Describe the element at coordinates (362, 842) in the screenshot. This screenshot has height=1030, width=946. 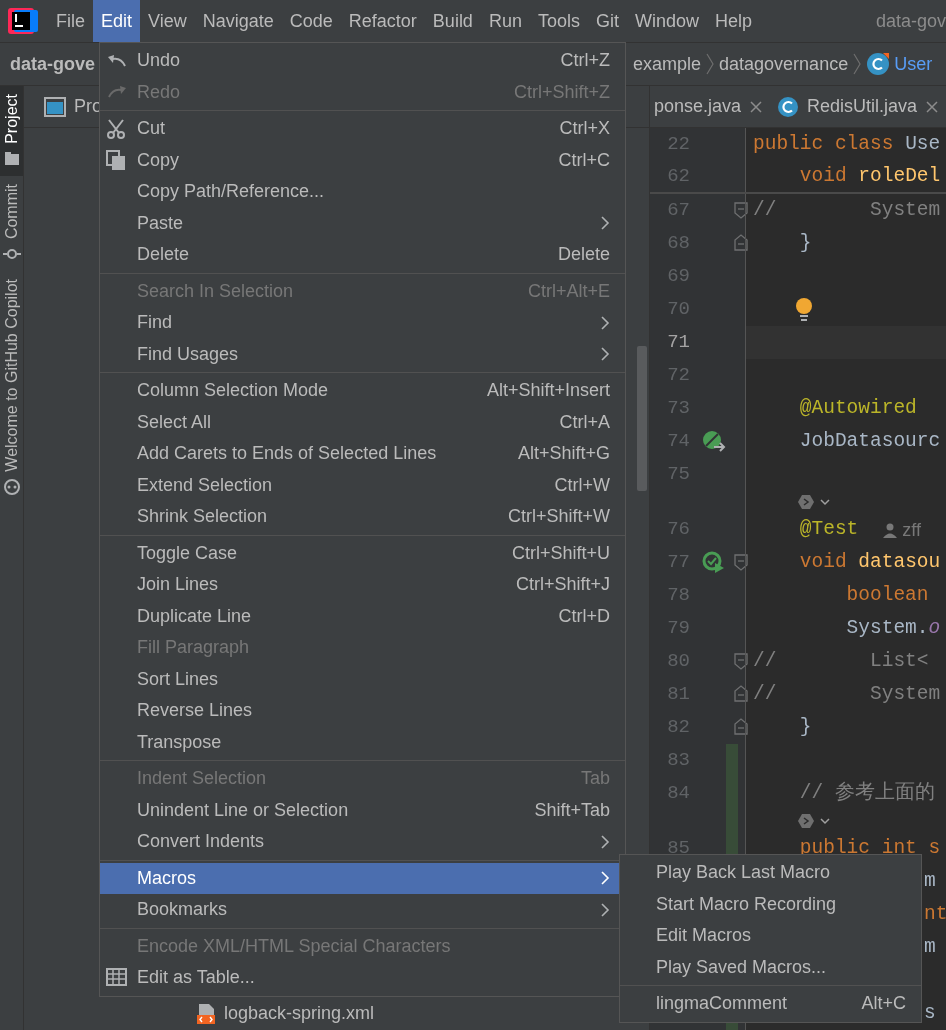
I see `menu-item: Convert Indents` at that location.